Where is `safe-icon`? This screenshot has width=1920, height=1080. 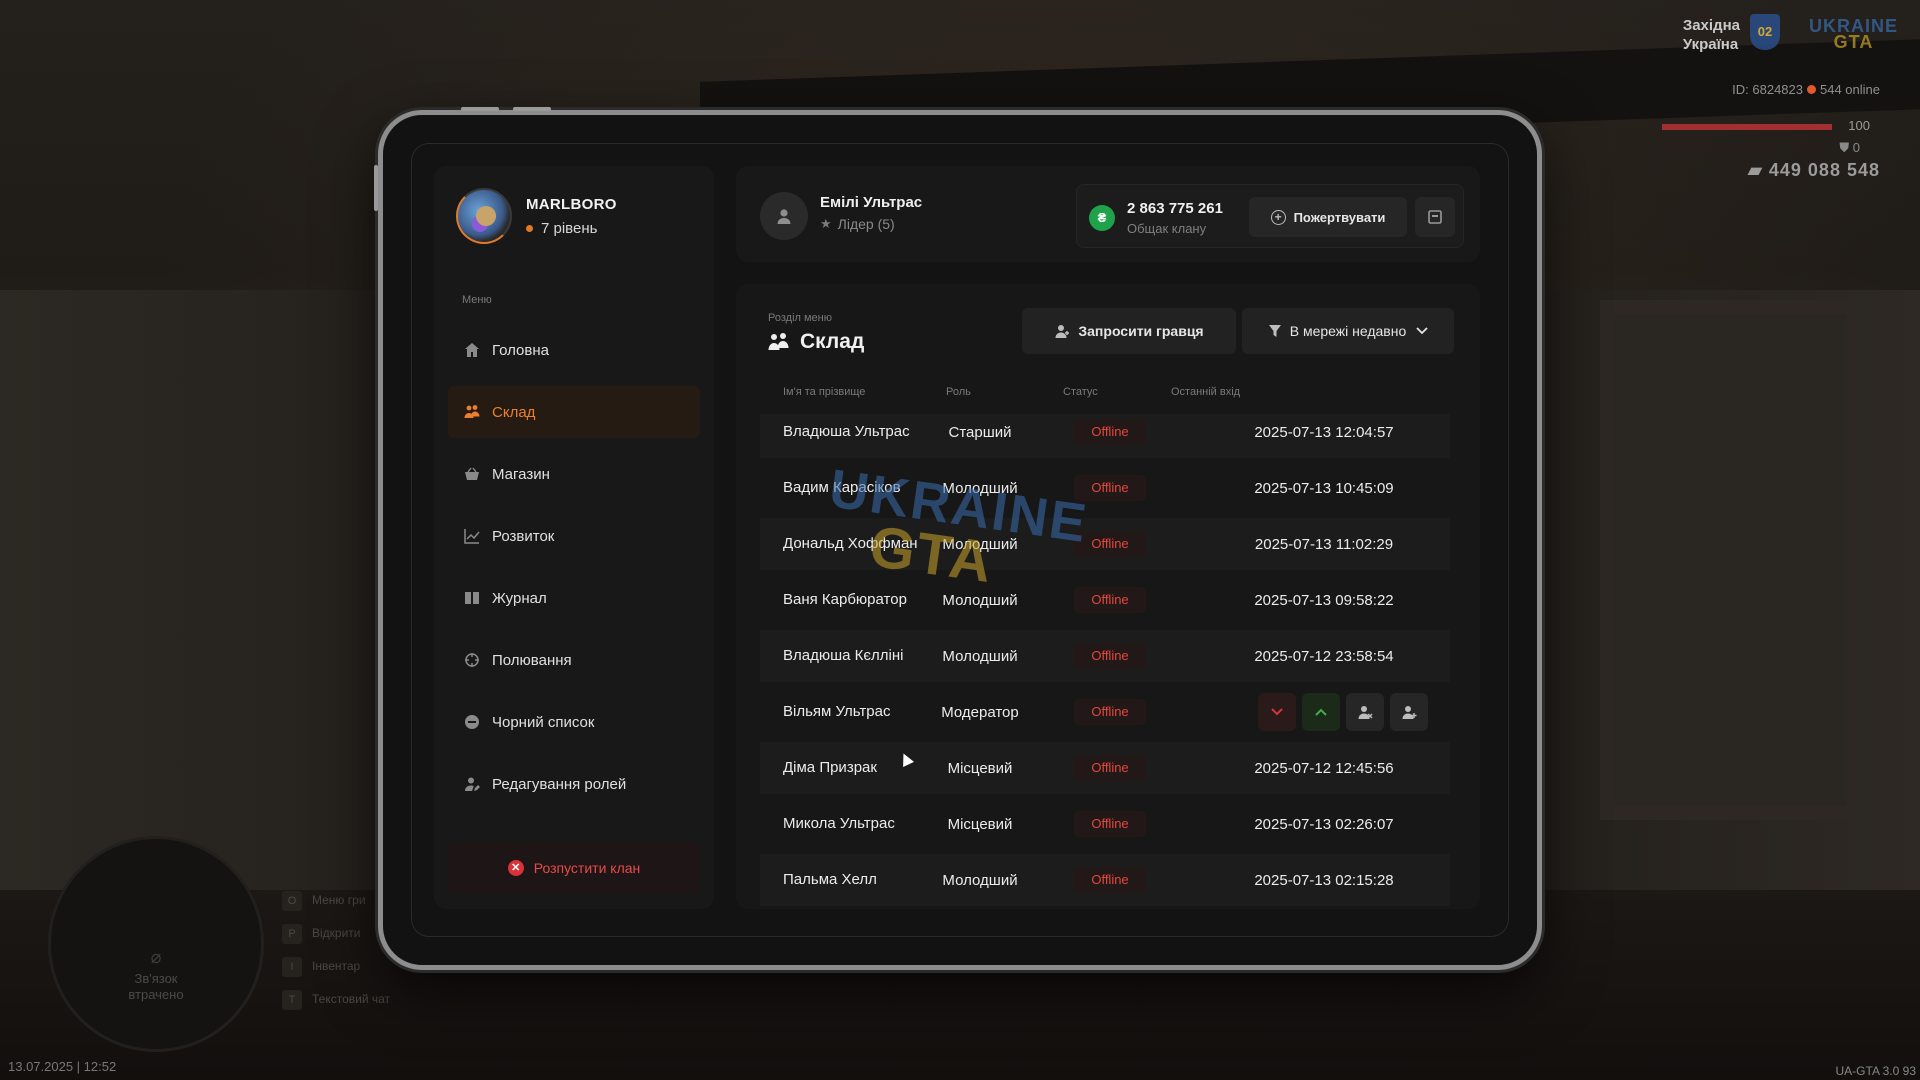 safe-icon is located at coordinates (1435, 217).